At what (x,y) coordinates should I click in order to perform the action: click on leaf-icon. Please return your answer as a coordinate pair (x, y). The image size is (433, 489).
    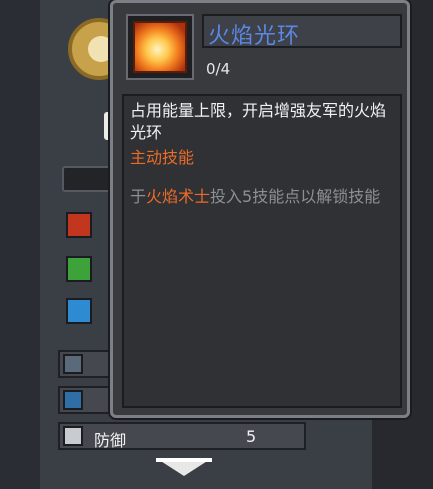
    Looking at the image, I should click on (79, 269).